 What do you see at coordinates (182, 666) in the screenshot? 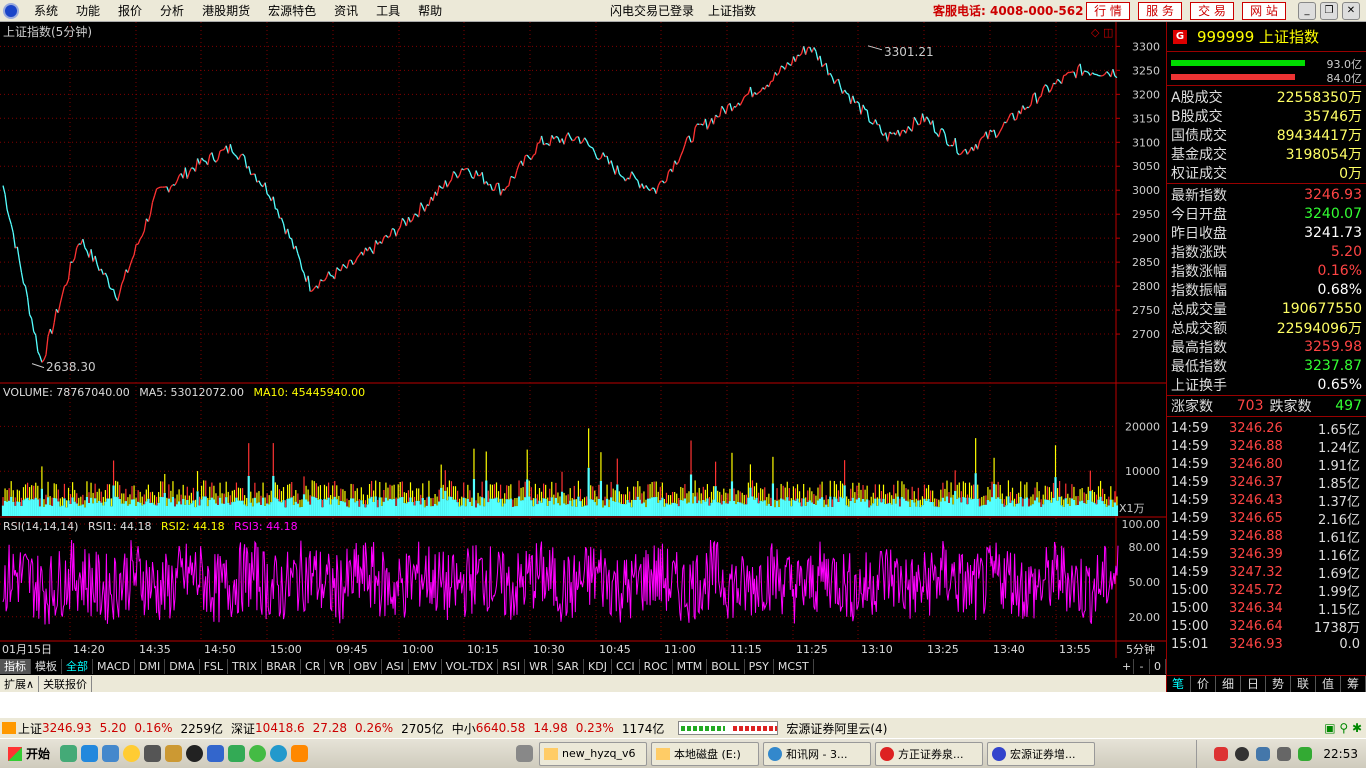
I see `indicator-tab: DMA` at bounding box center [182, 666].